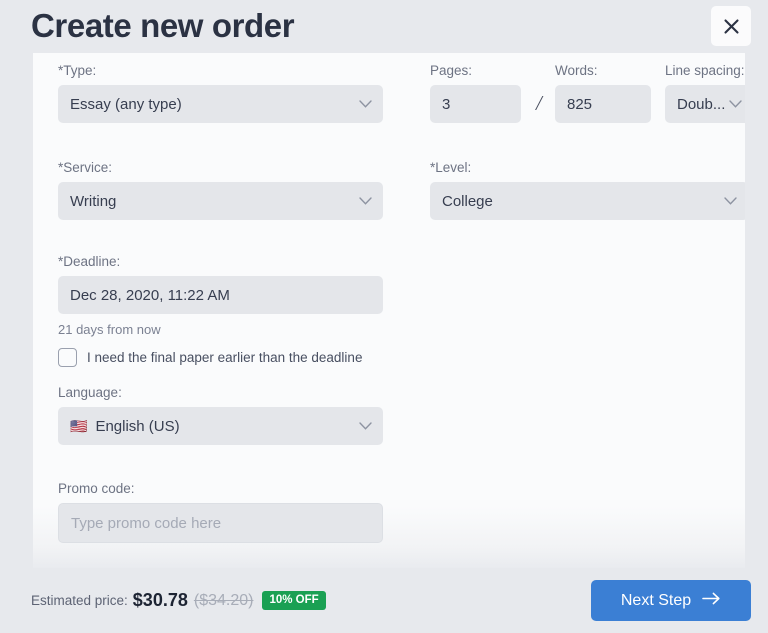  I want to click on words-label: Words:, so click(576, 70).